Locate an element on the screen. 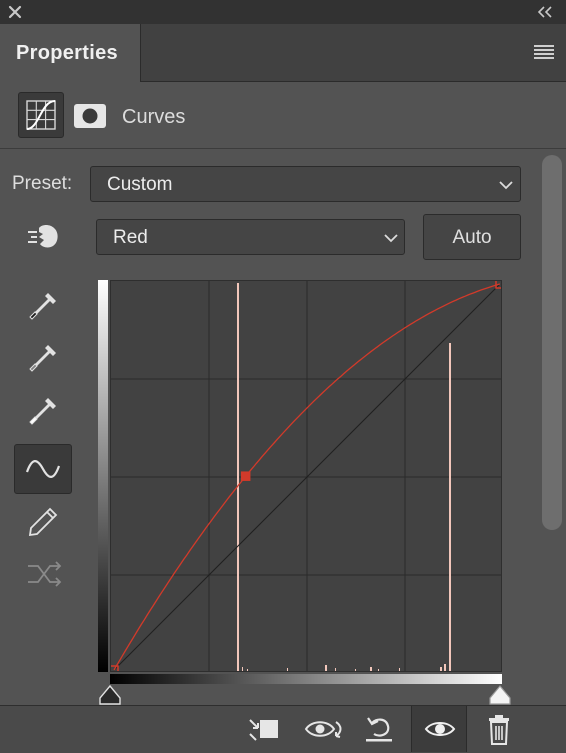 The image size is (566, 753). black-point-eyedropper-icon is located at coordinates (42, 306).